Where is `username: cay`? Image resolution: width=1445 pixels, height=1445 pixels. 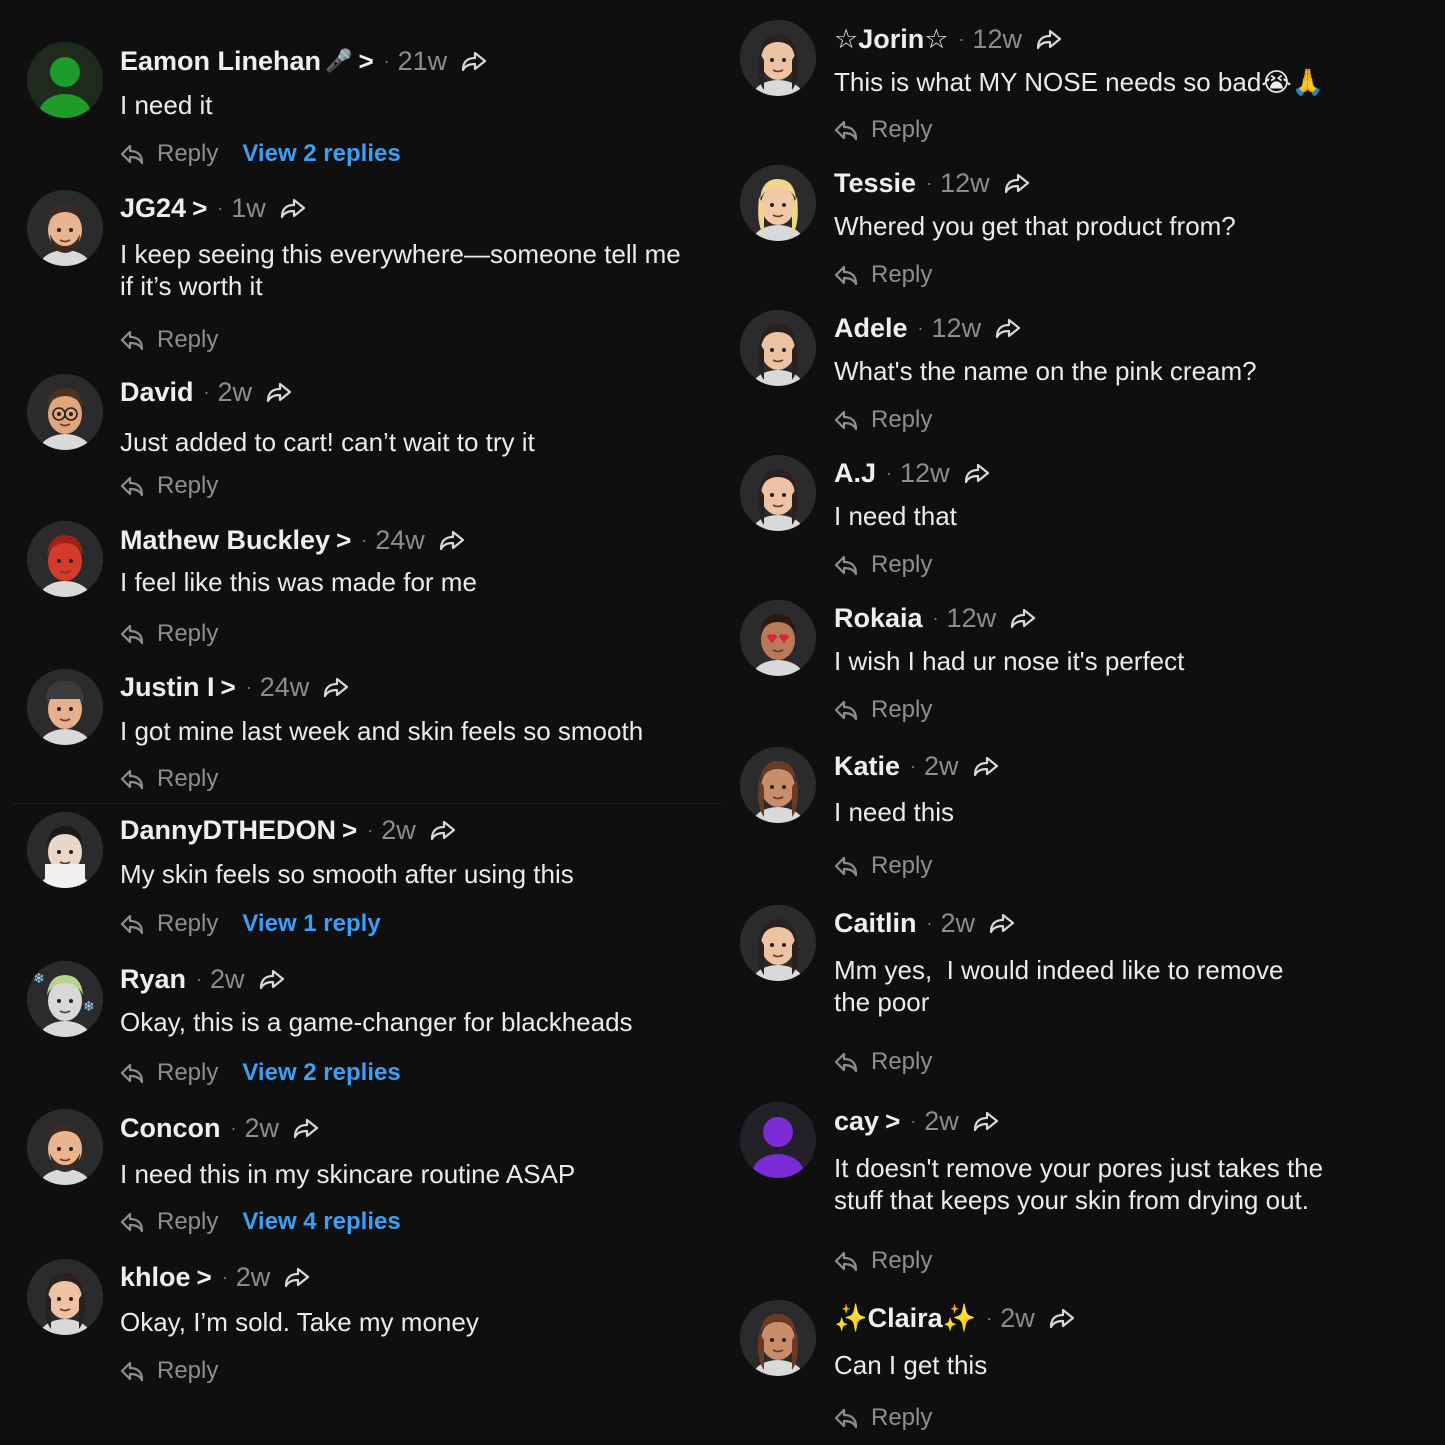
username: cay is located at coordinates (856, 1121).